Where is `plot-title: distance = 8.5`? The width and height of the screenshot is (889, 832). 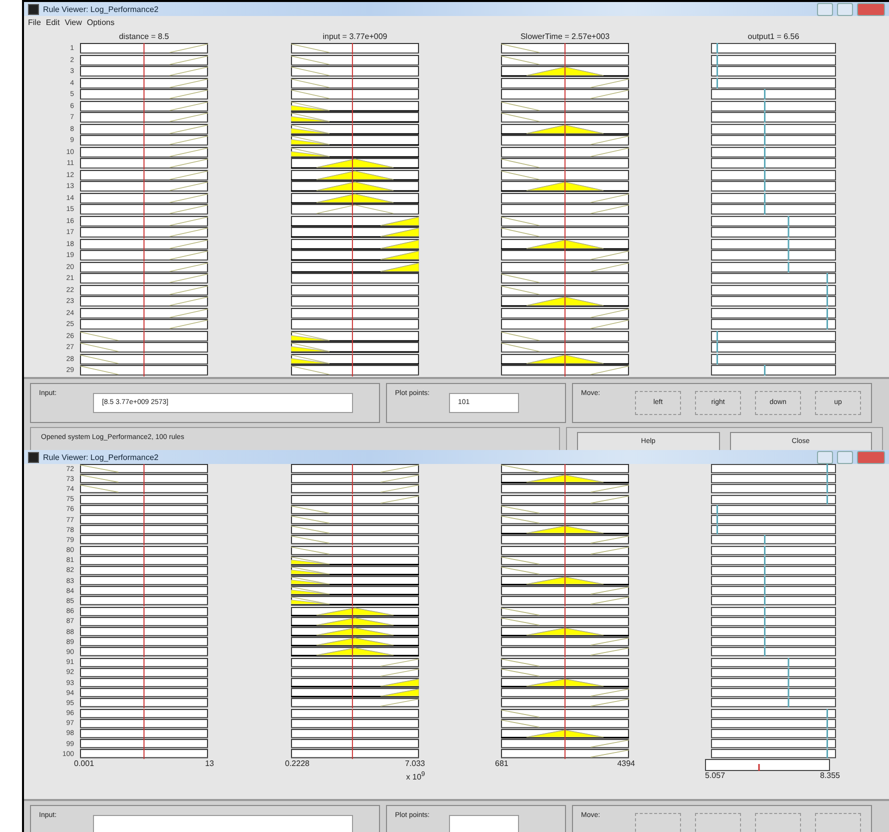
plot-title: distance = 8.5 is located at coordinates (144, 36).